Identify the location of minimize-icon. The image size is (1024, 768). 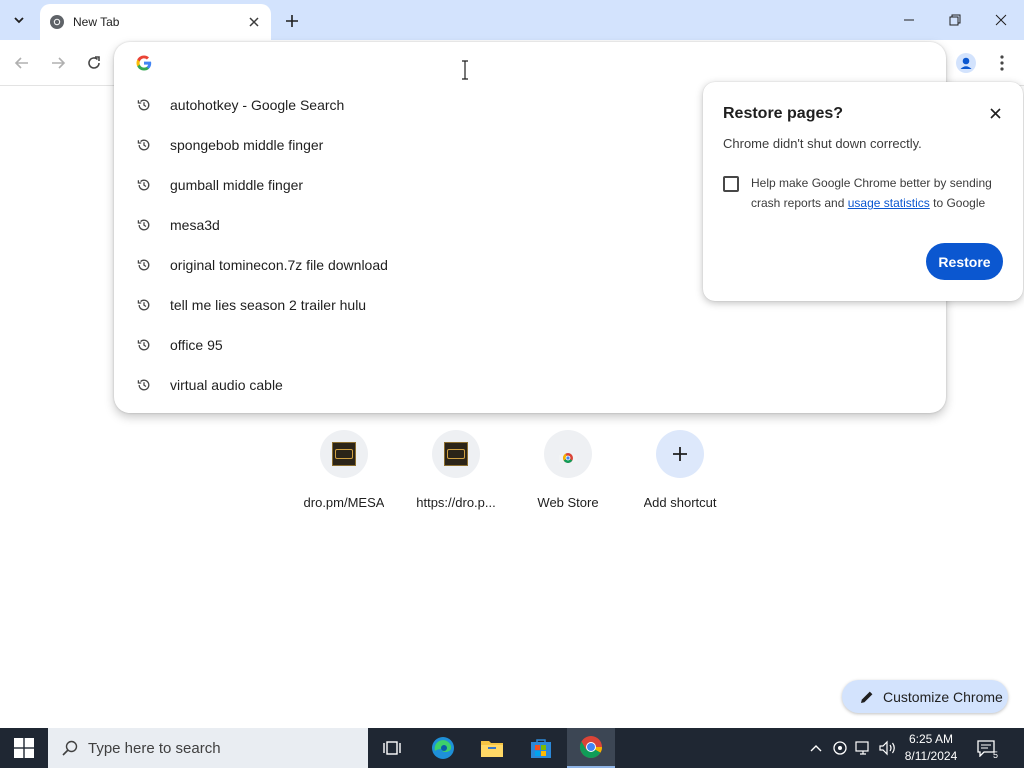
(909, 20).